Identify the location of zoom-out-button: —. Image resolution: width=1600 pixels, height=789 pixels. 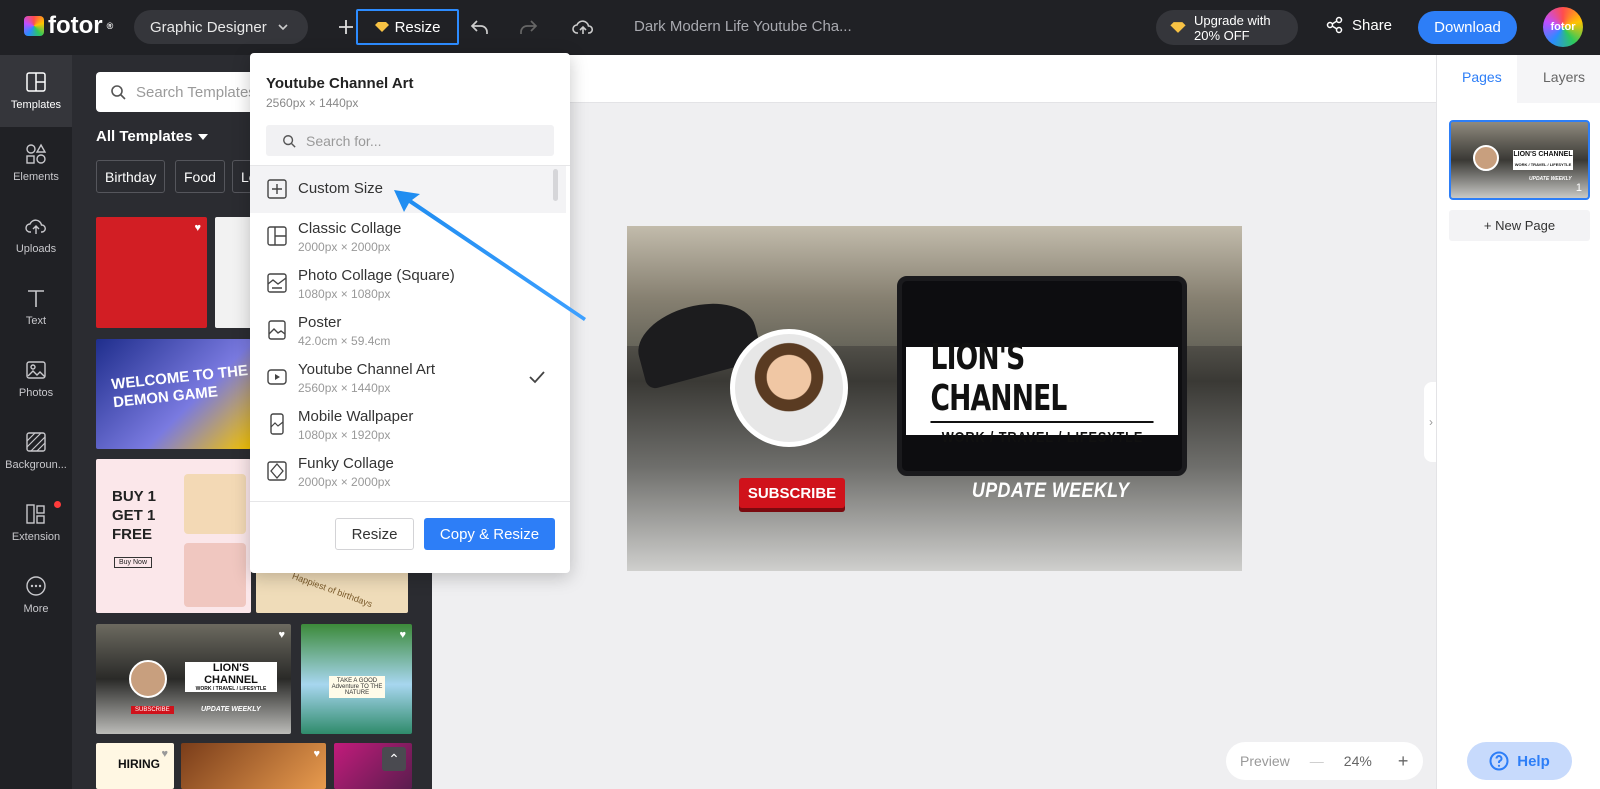
(1317, 761).